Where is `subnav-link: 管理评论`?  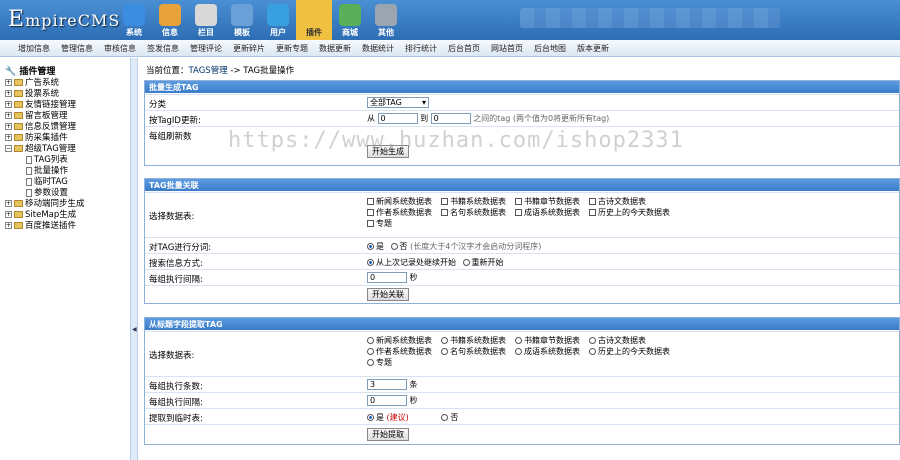
subnav-link: 管理评论 is located at coordinates (206, 48).